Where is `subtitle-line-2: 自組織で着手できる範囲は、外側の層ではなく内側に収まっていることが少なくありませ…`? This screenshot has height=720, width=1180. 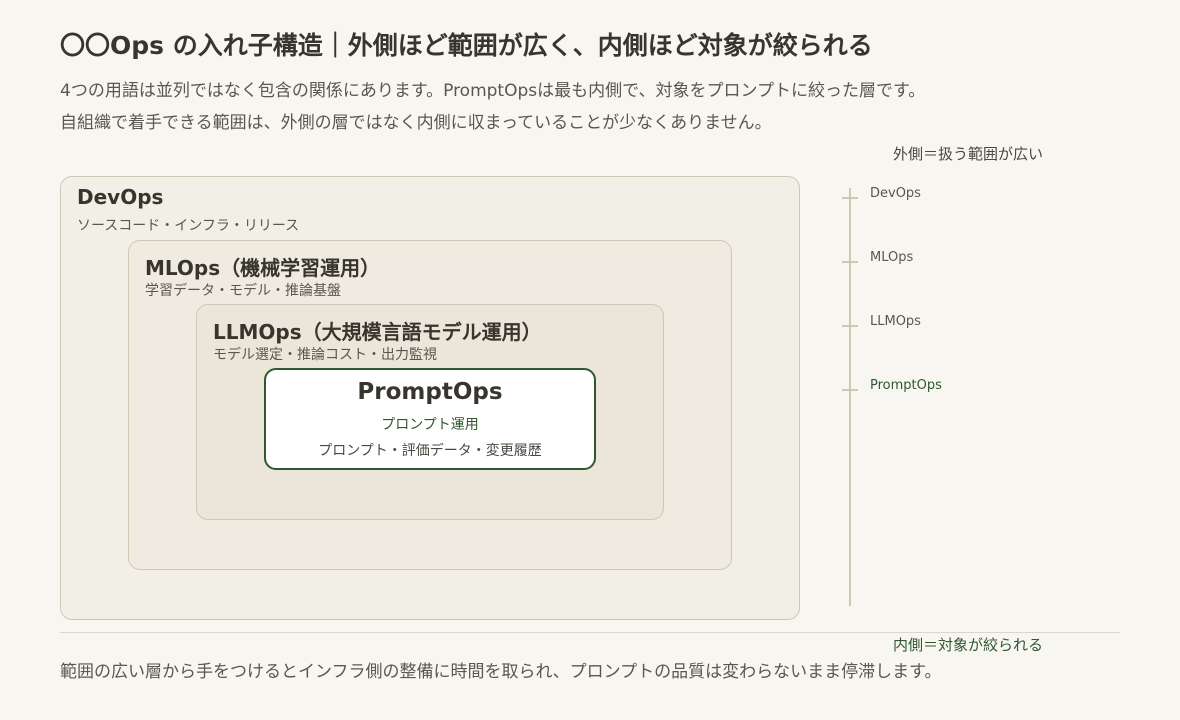 subtitle-line-2: 自組織で着手できる範囲は、外側の層ではなく内側に収まっていることが少なくありませ… is located at coordinates (416, 123).